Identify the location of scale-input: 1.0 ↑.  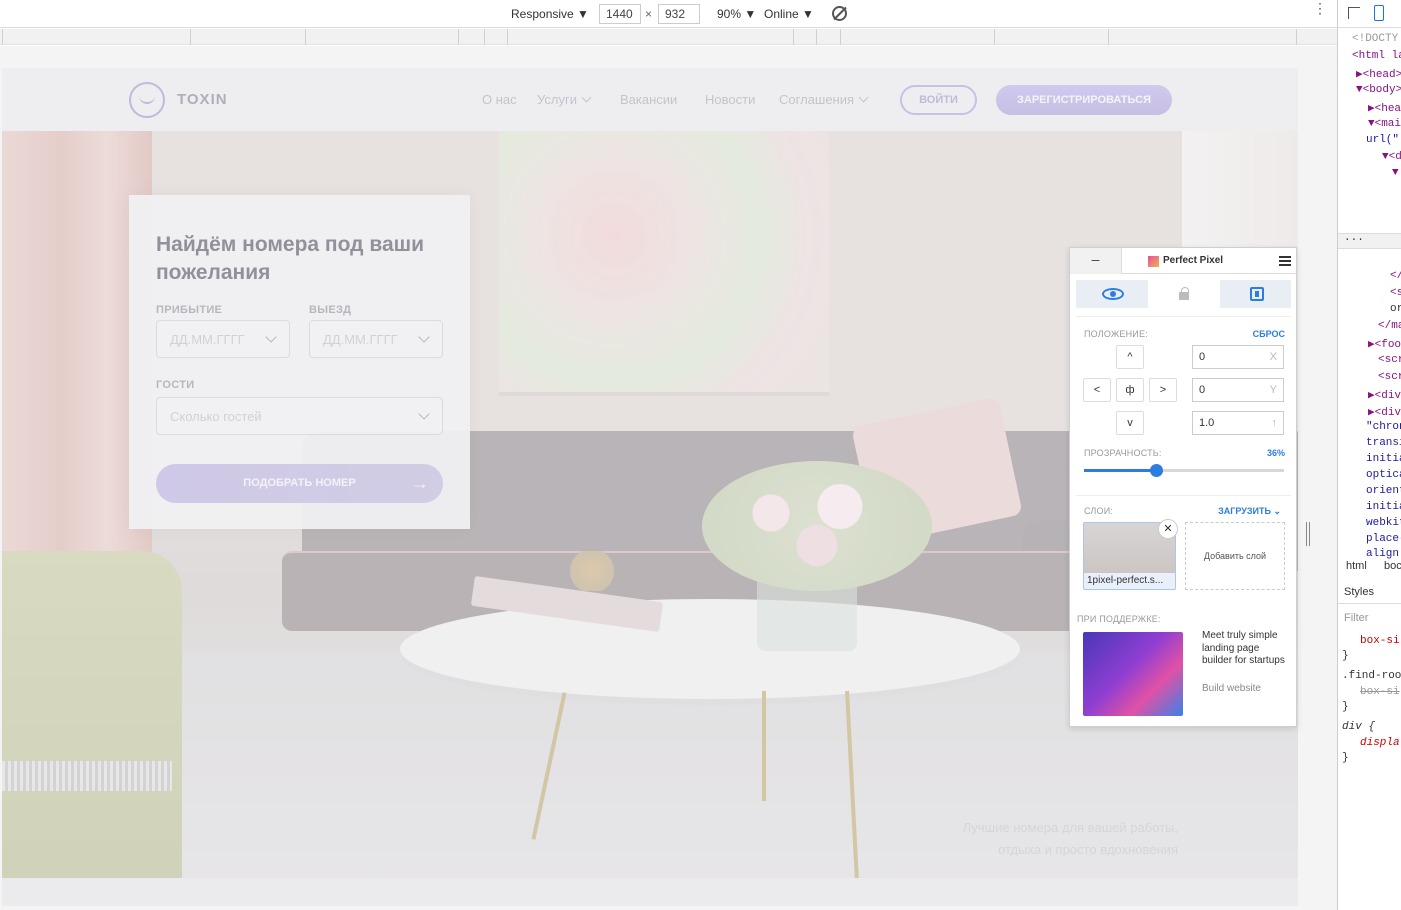
(1238, 423).